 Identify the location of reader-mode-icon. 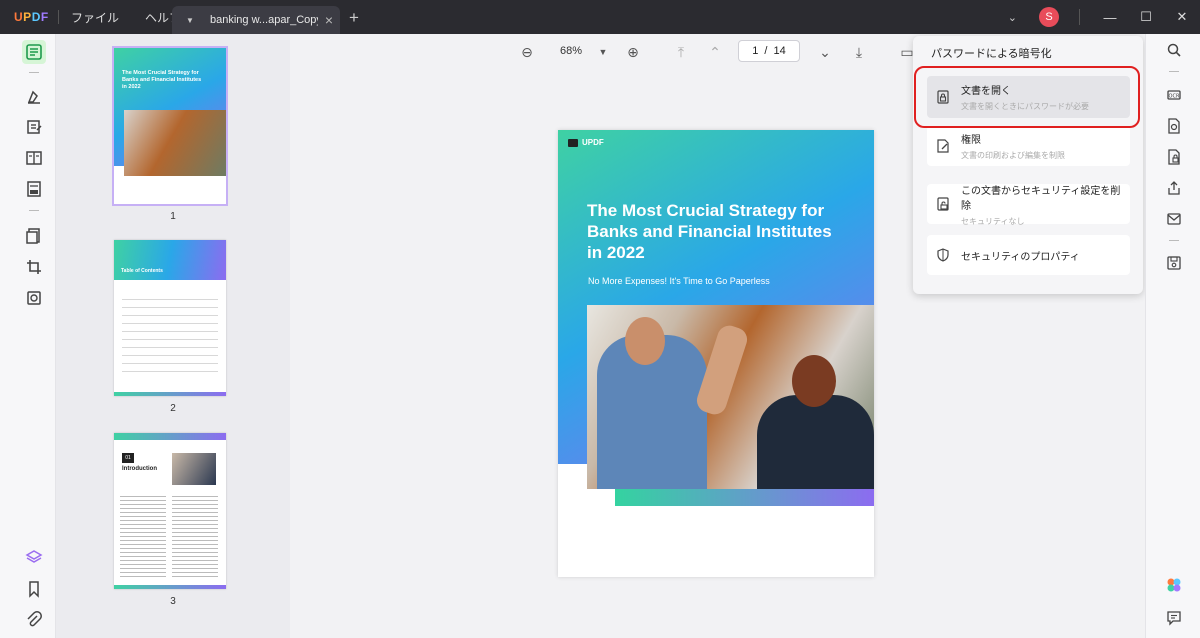
(34, 52).